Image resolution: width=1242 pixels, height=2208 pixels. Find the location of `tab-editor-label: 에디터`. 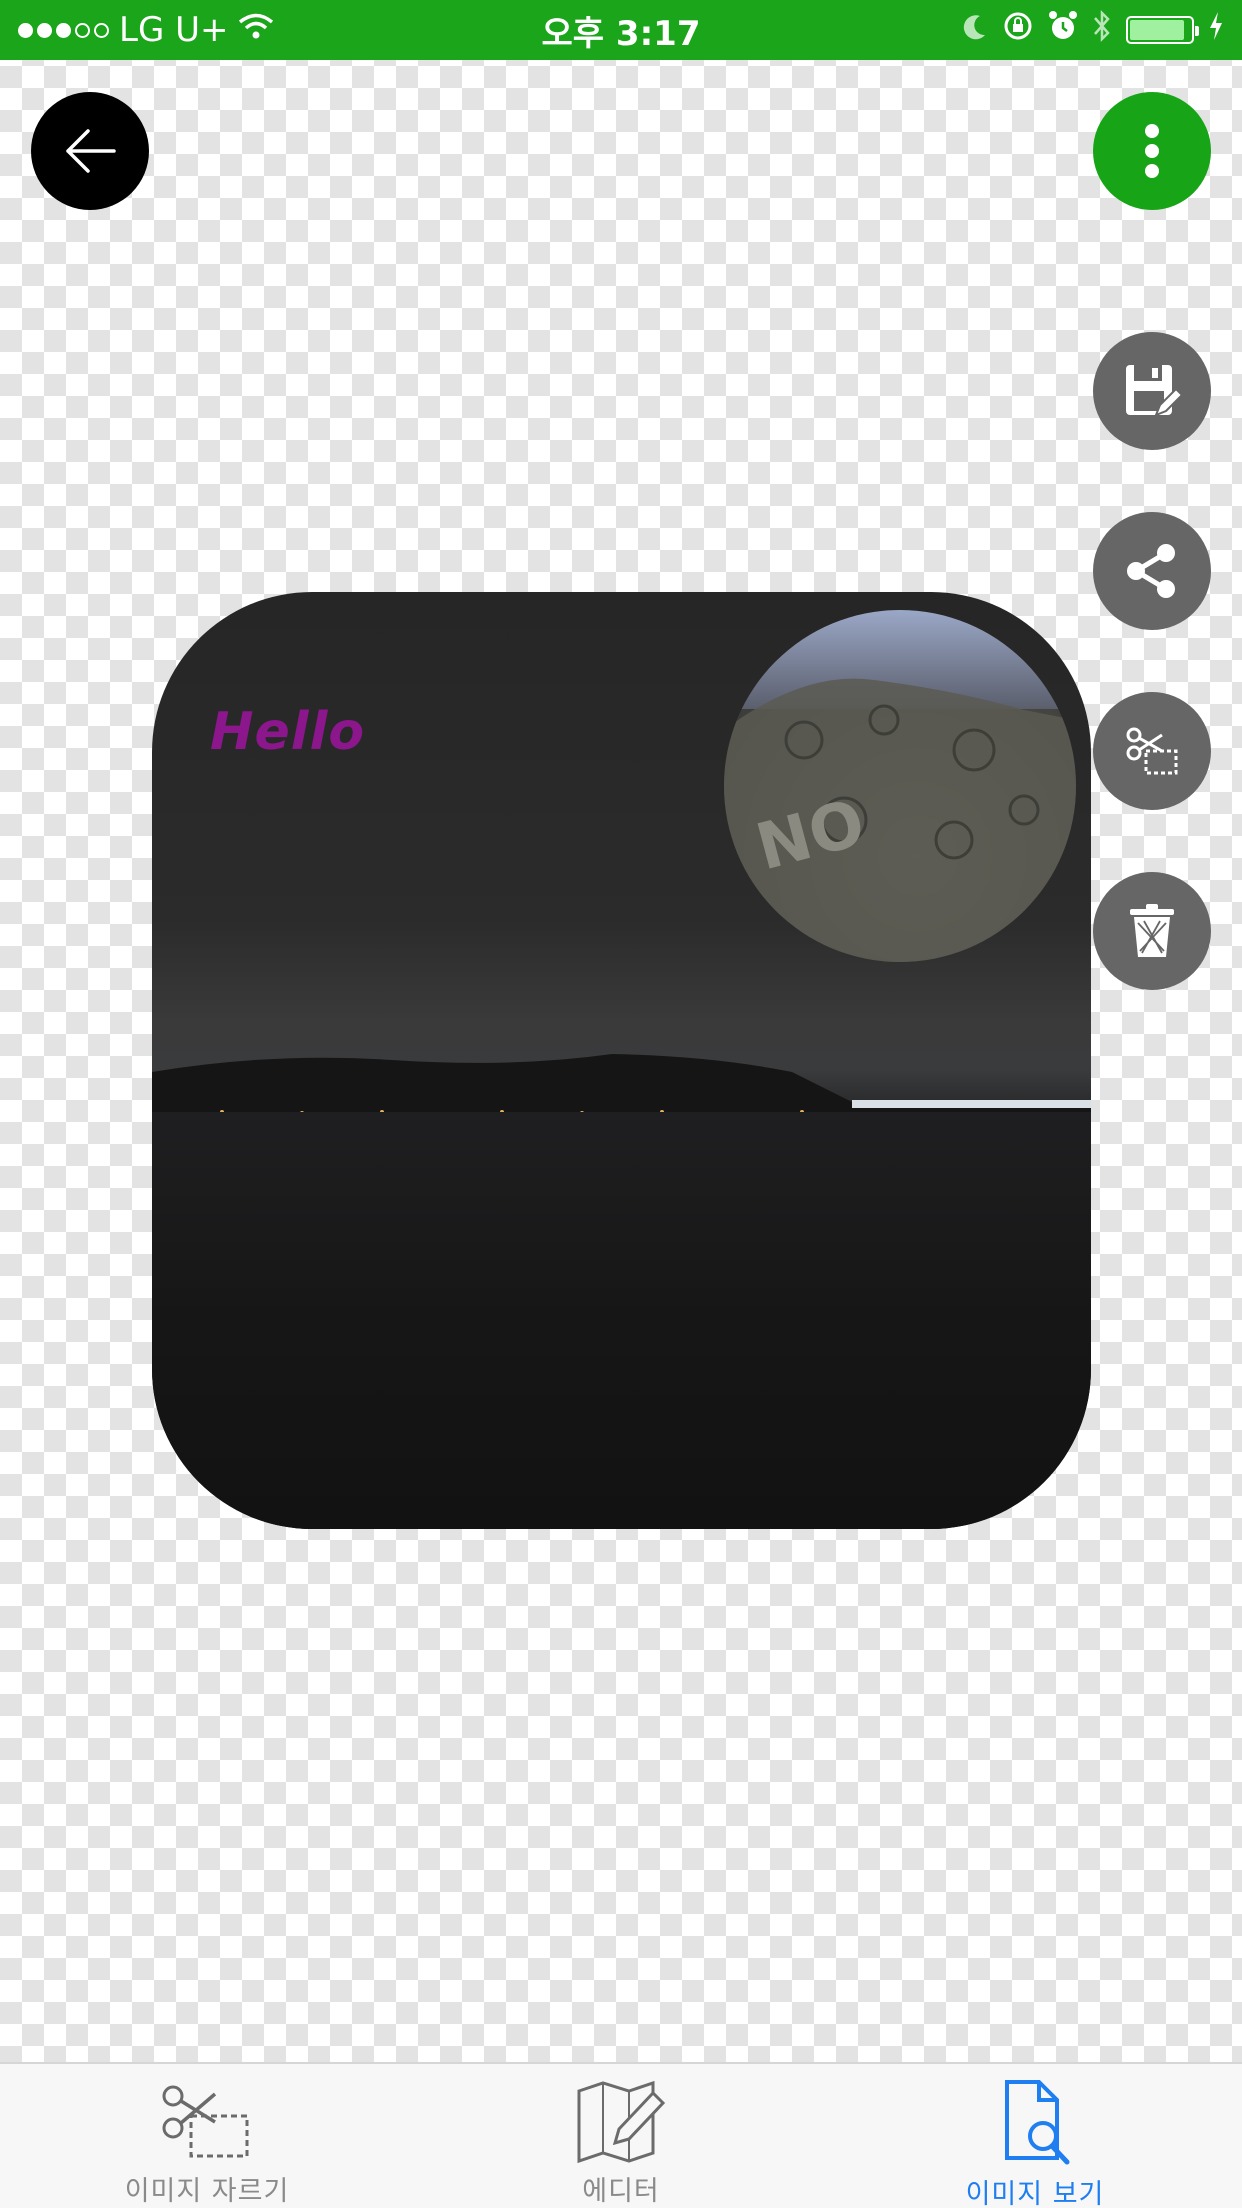

tab-editor-label: 에디터 is located at coordinates (621, 2191).